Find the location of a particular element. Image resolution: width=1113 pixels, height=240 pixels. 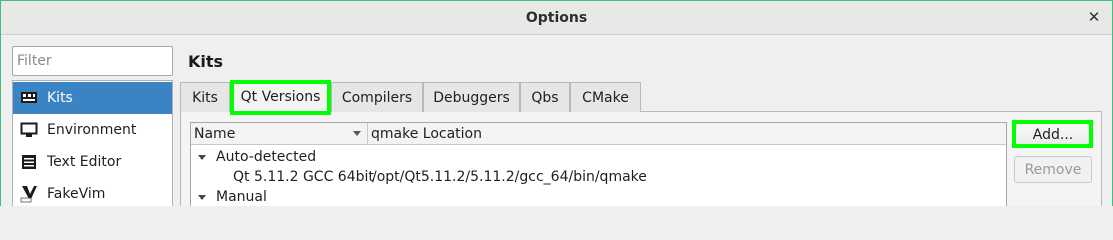

sidebar-item-label: Environment is located at coordinates (92, 130).